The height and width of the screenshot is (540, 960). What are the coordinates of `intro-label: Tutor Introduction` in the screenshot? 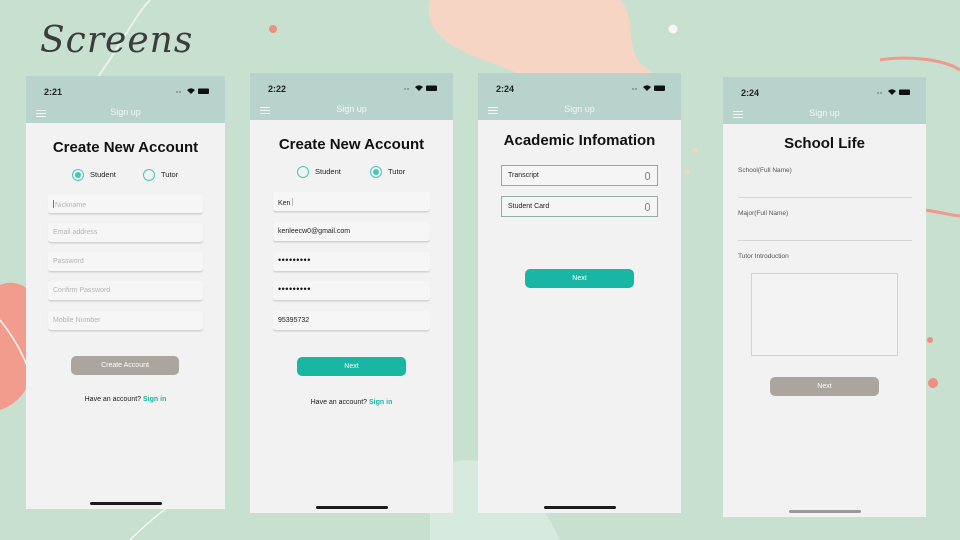 It's located at (763, 256).